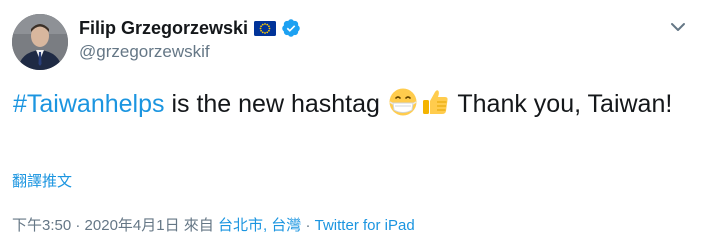 This screenshot has height=249, width=705. Describe the element at coordinates (163, 28) in the screenshot. I see `display-name: Filip Grzegorzewski` at that location.